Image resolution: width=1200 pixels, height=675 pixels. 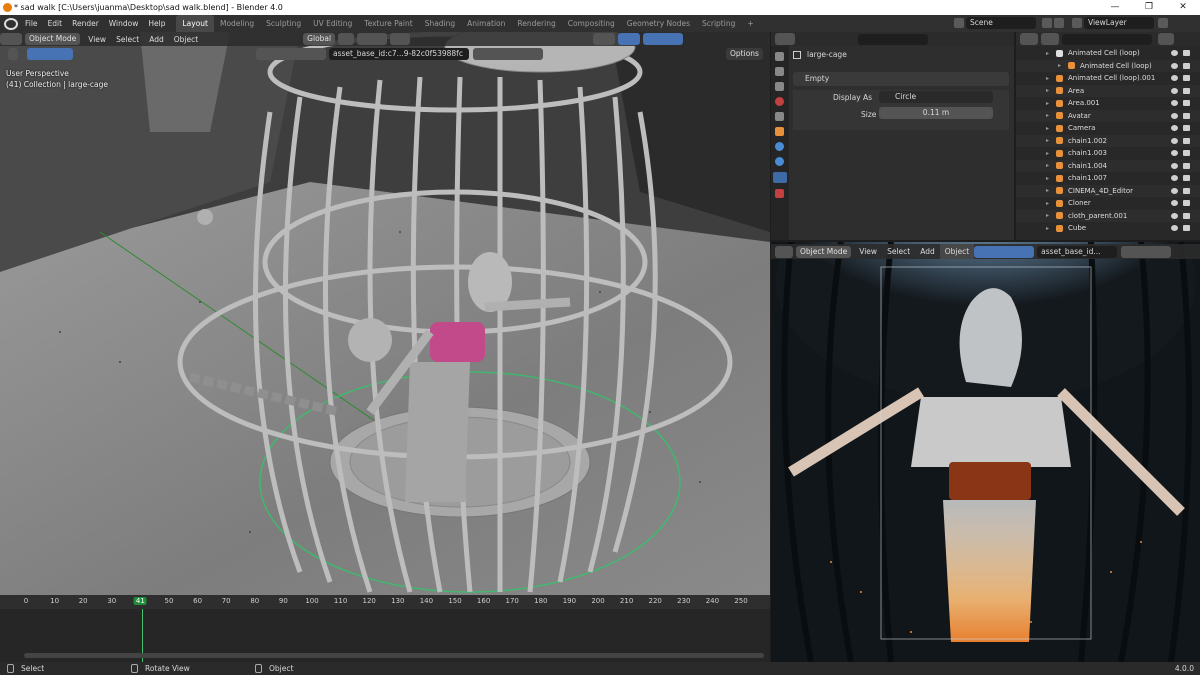 I want to click on render-asset-tools, so click(x=1146, y=251).